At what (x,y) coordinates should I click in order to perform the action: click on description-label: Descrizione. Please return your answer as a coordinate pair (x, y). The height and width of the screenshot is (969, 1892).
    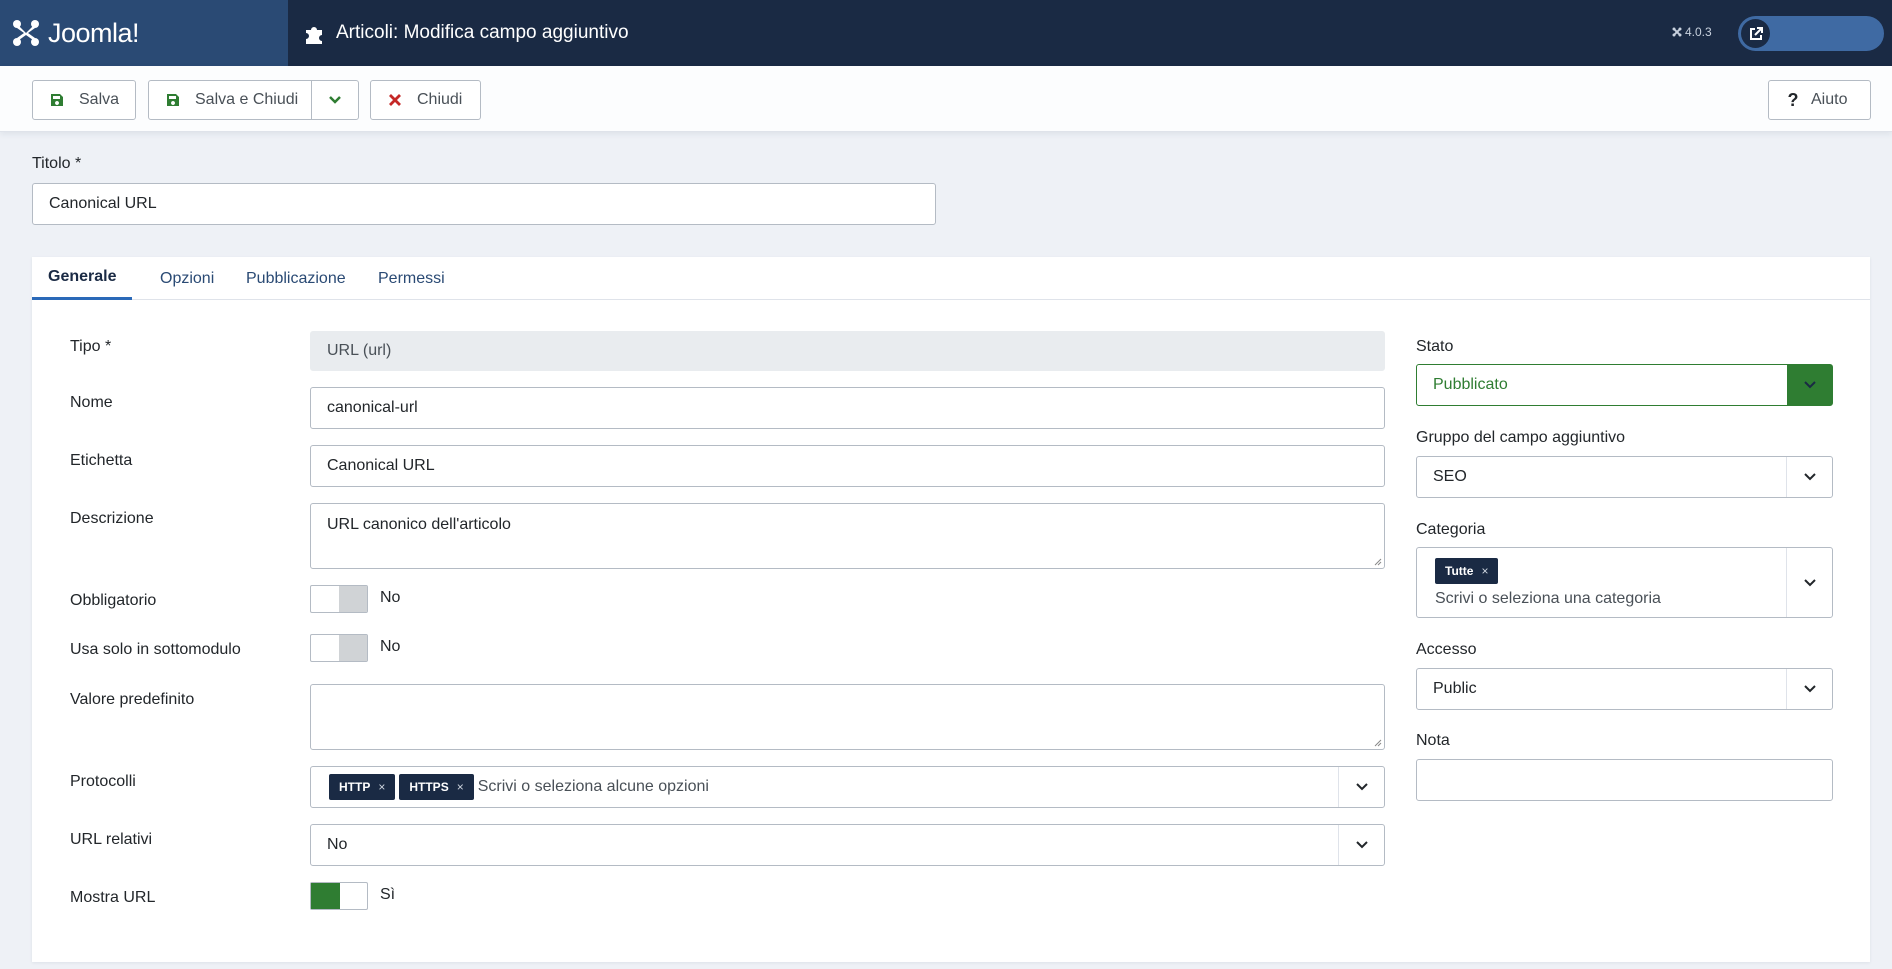
    Looking at the image, I should click on (112, 518).